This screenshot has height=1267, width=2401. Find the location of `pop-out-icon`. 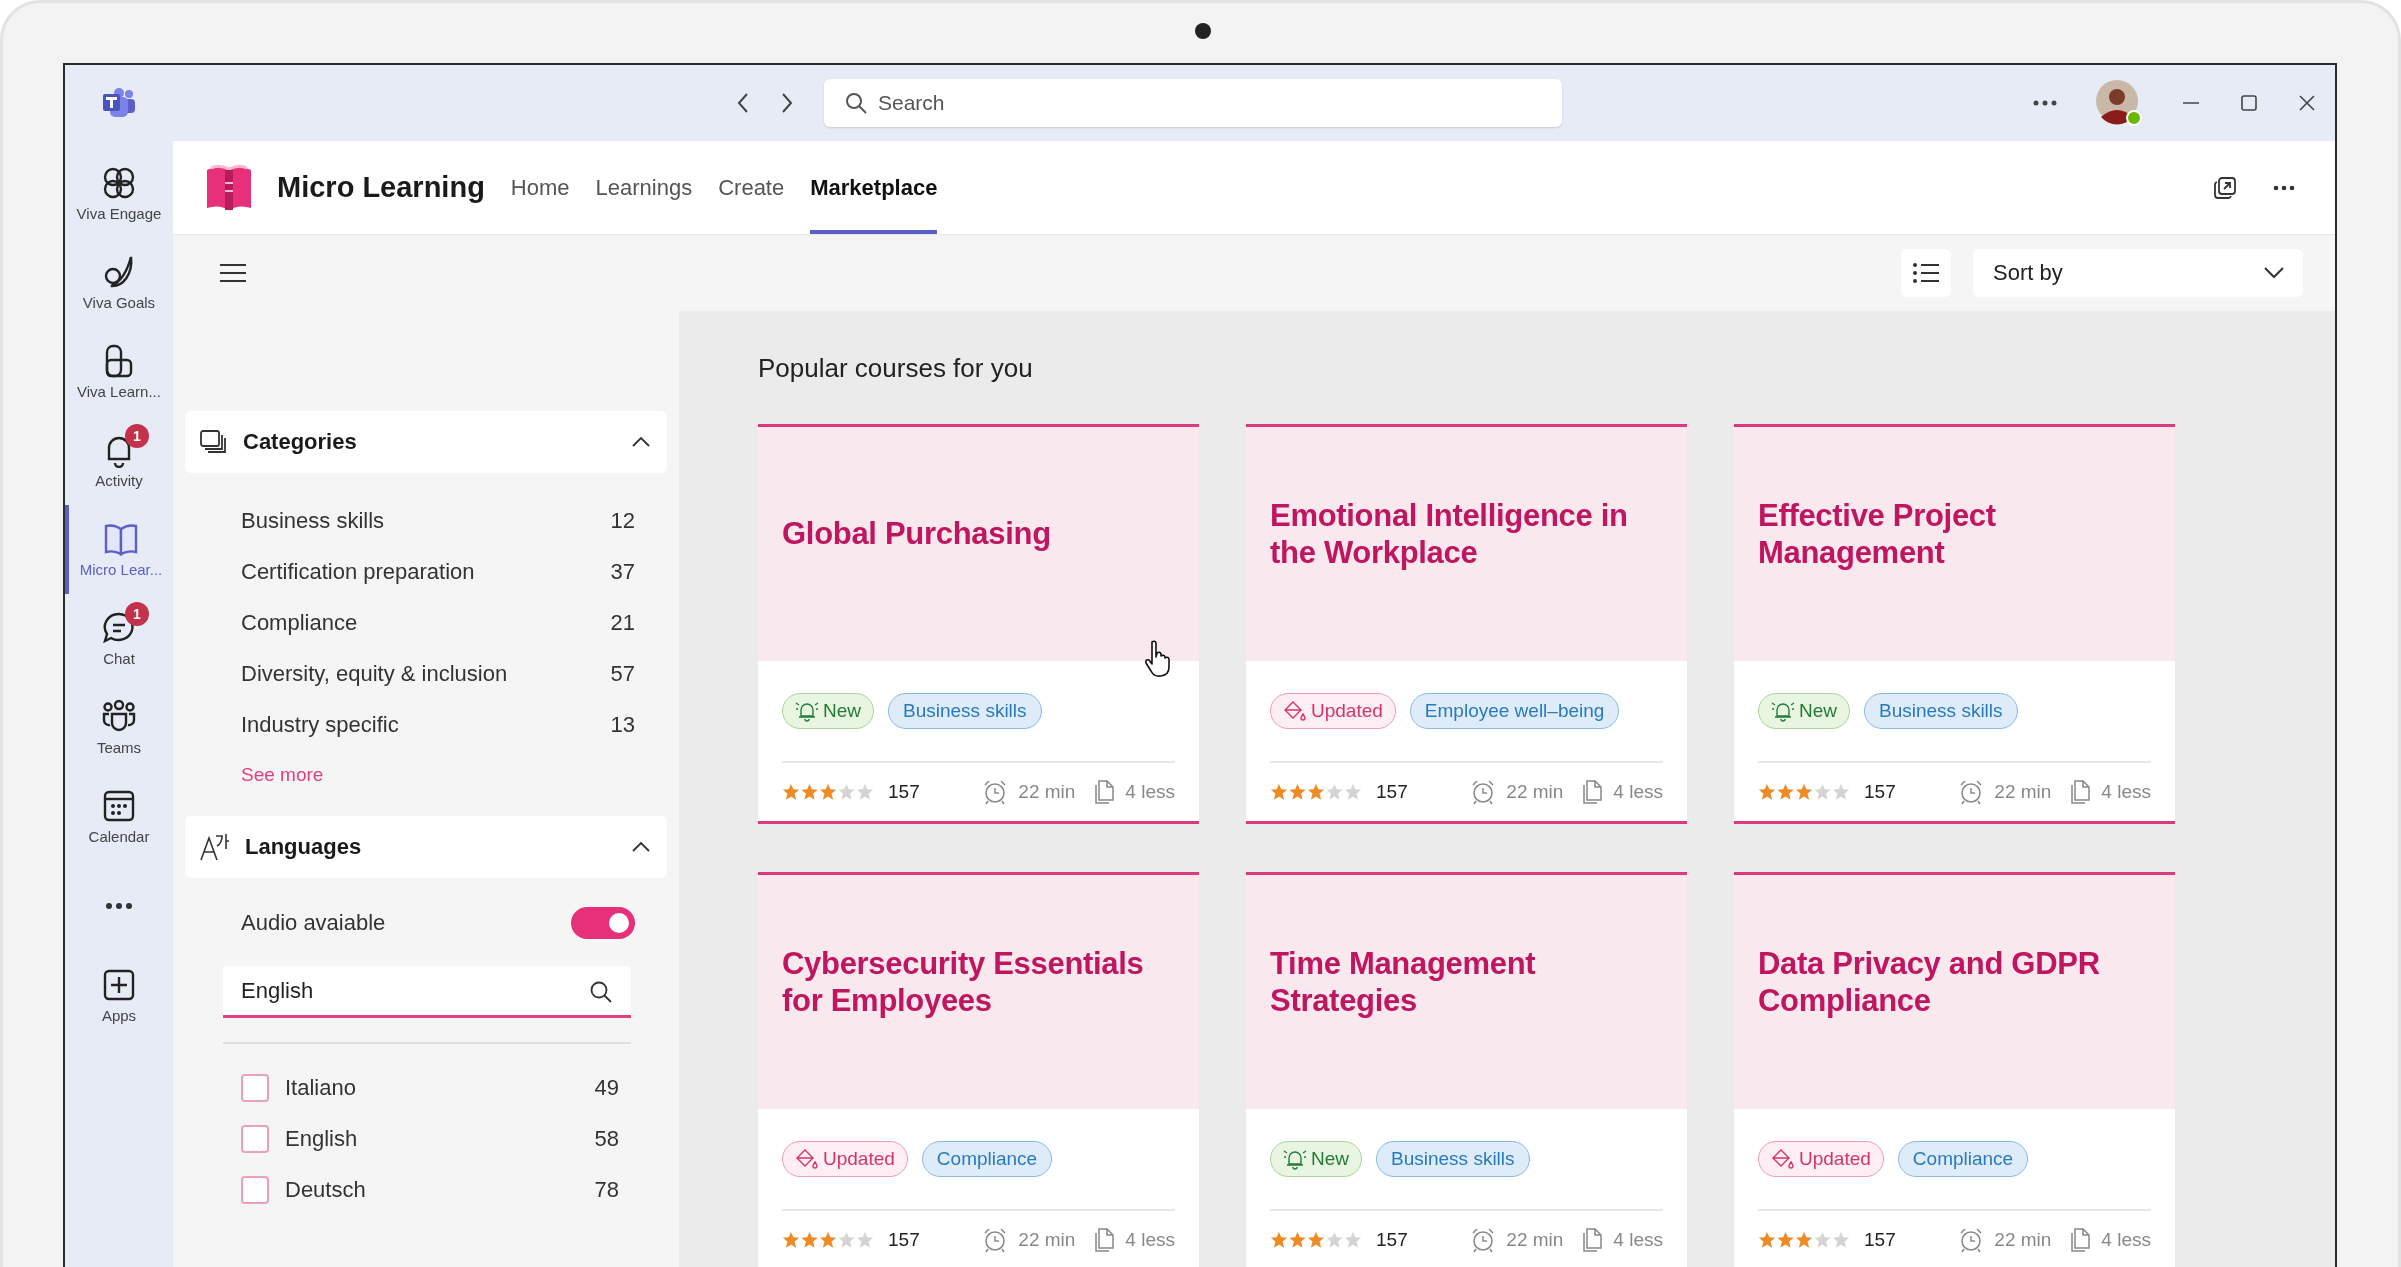

pop-out-icon is located at coordinates (2225, 187).